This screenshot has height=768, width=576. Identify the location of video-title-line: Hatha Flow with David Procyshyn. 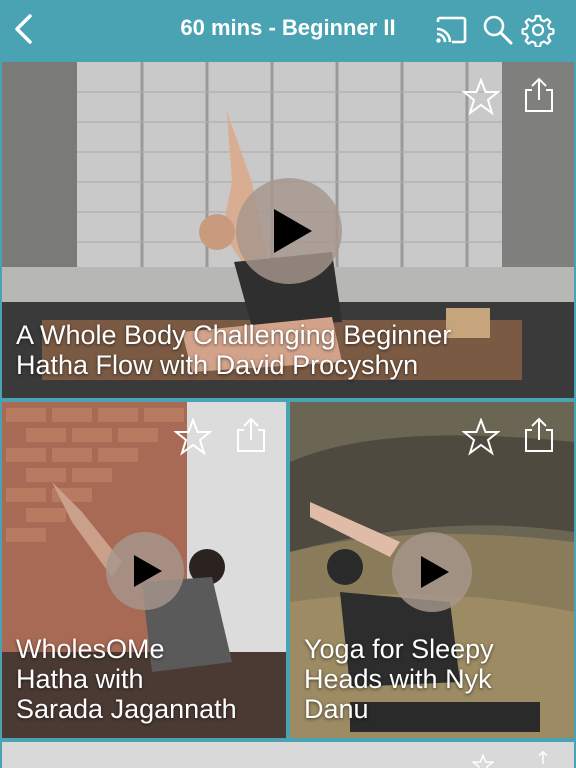
(217, 365).